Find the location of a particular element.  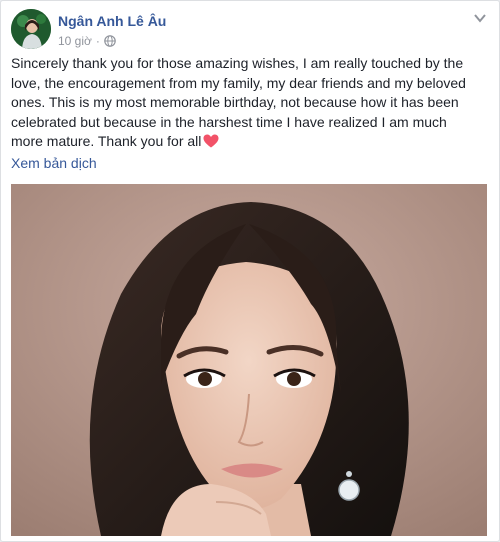

post-meta: 10 giờ · is located at coordinates (87, 41).